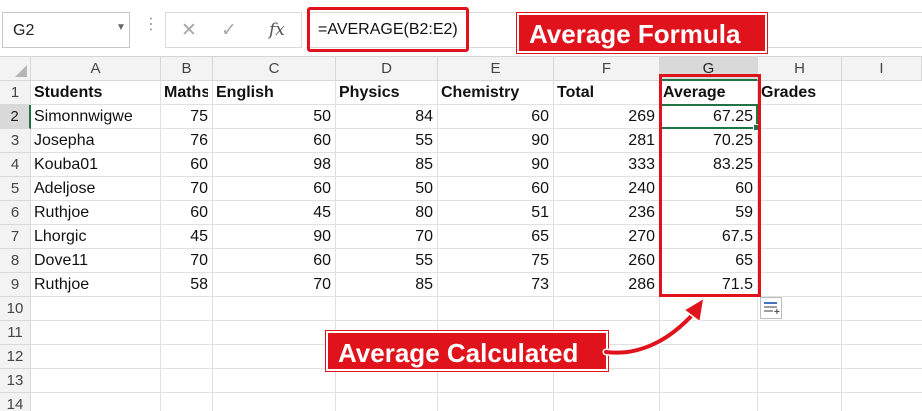  I want to click on number-cell: 98, so click(273, 166).